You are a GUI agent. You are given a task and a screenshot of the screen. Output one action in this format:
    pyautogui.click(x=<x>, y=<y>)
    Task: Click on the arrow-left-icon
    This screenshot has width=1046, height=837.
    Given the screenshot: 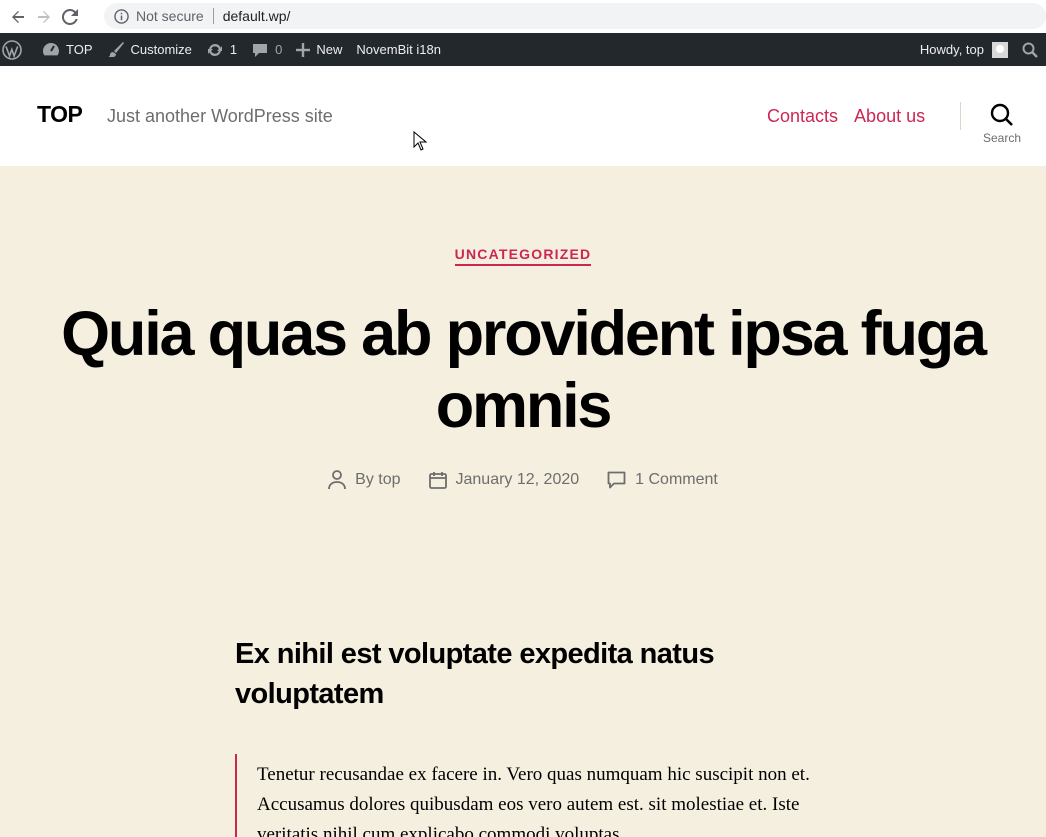 What is the action you would take?
    pyautogui.click(x=18, y=16)
    